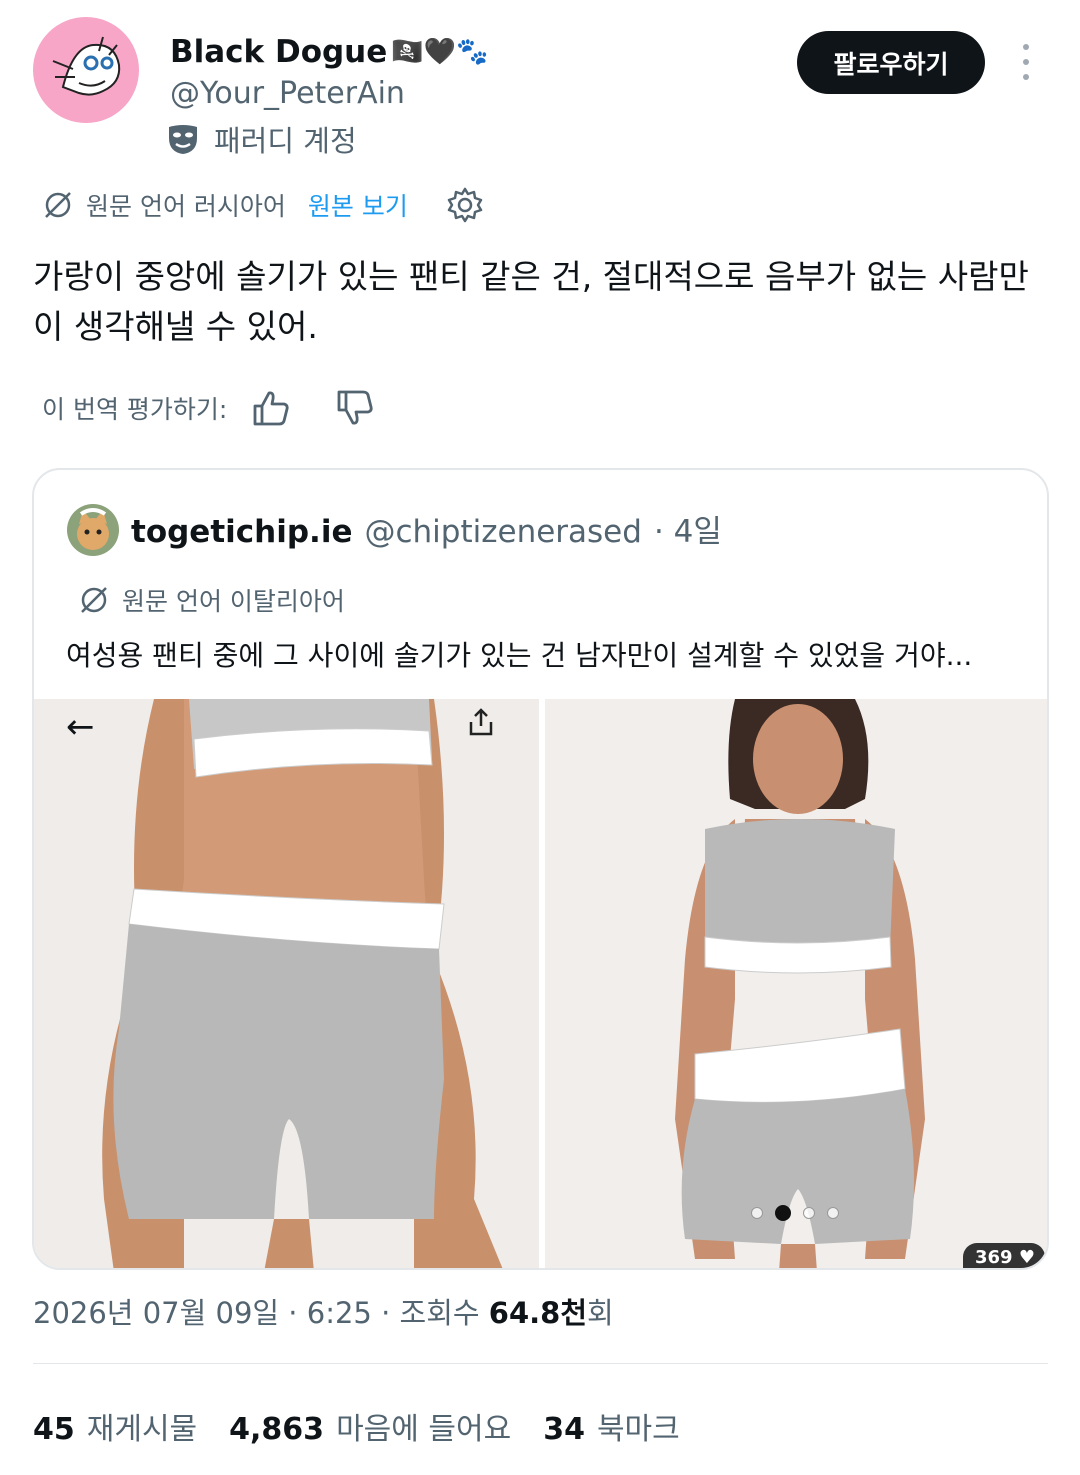  I want to click on author-display-name: Black Dogue, so click(278, 52).